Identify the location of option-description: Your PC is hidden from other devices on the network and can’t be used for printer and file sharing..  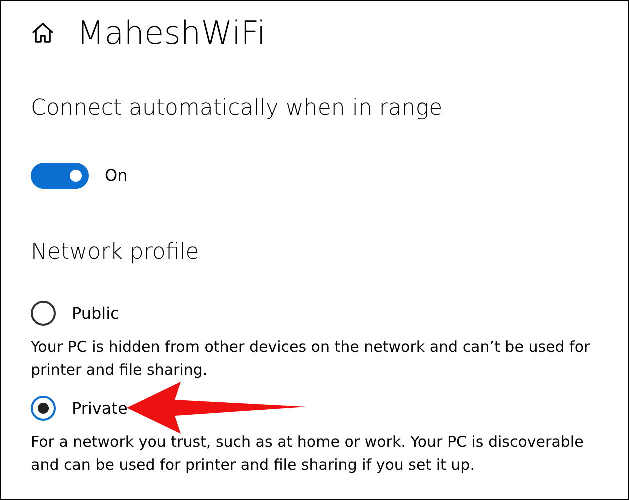
(311, 359).